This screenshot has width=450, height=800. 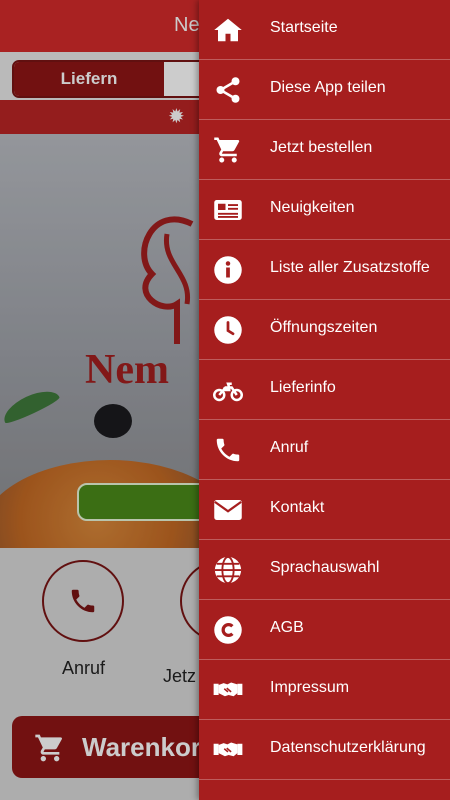 I want to click on menu-item-language: Sprachauswahl, so click(x=324, y=570).